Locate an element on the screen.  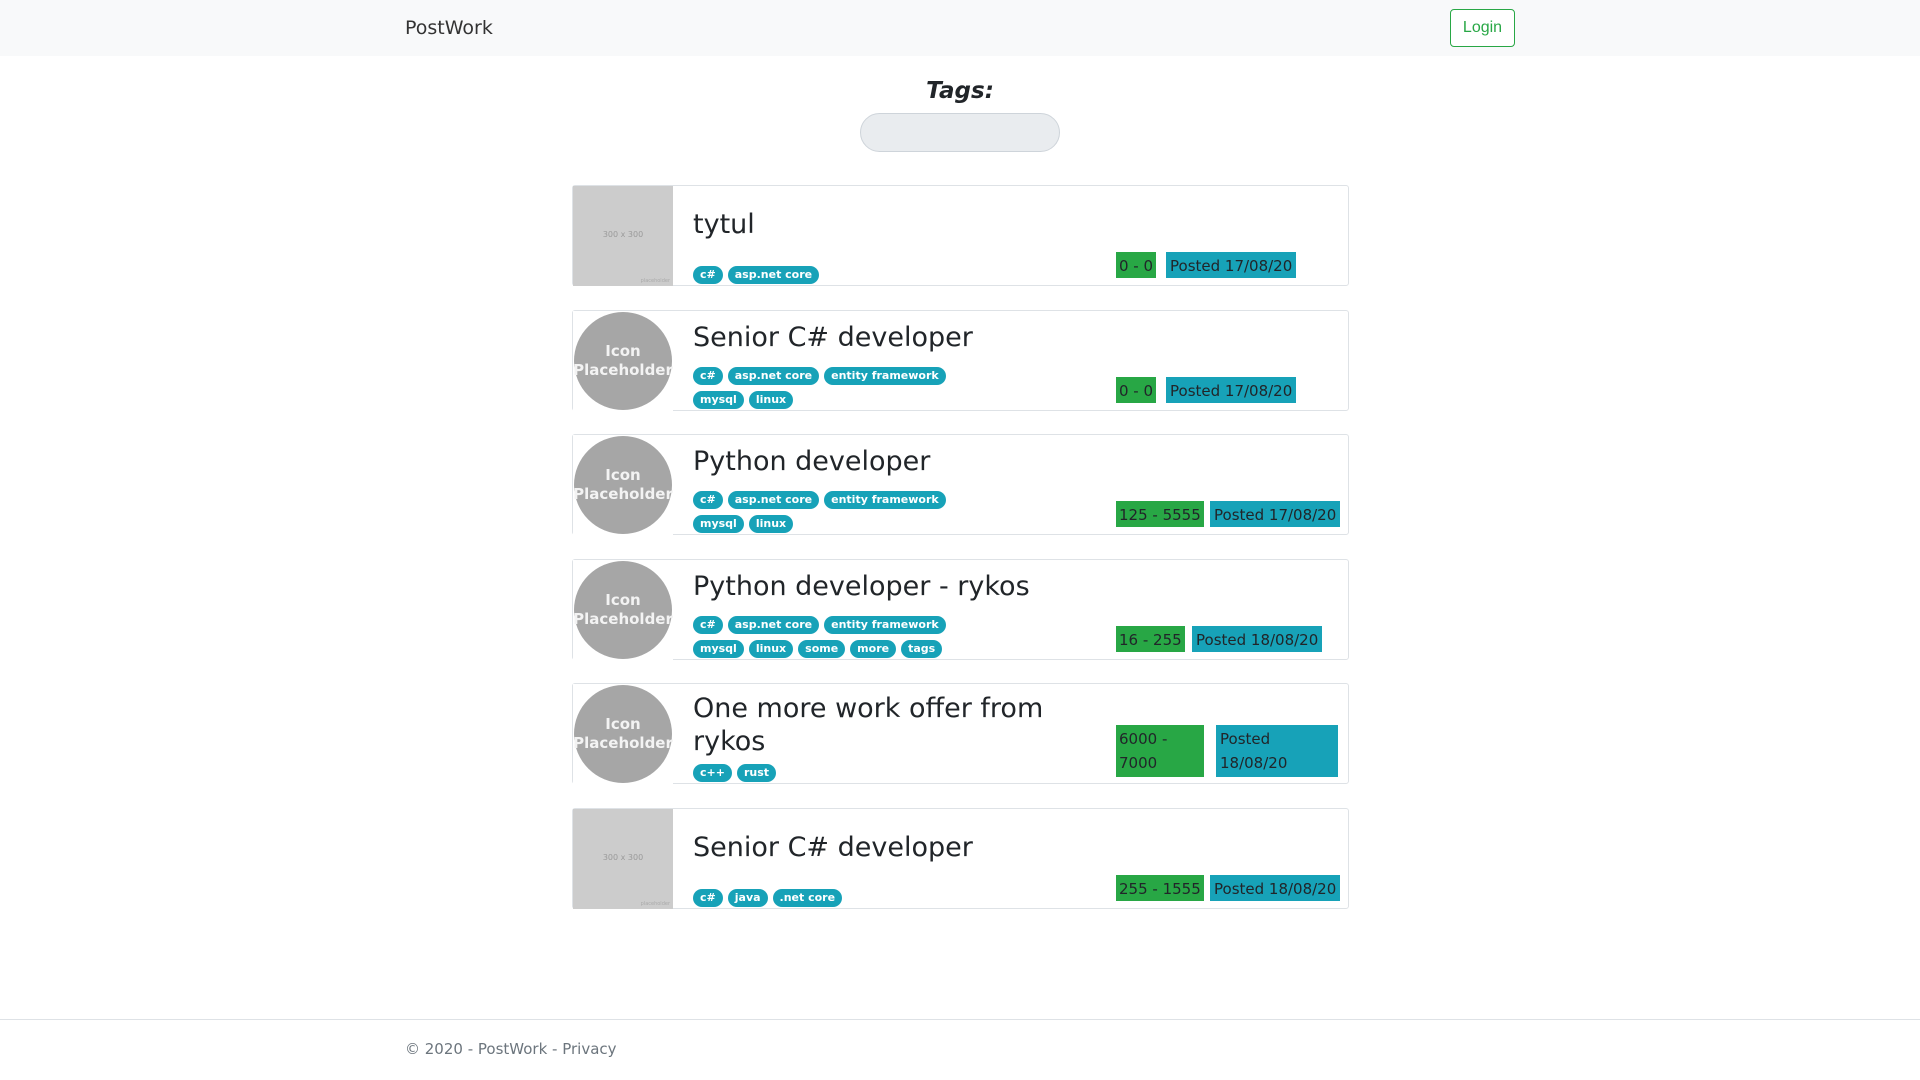
tag-badge: some is located at coordinates (822, 649).